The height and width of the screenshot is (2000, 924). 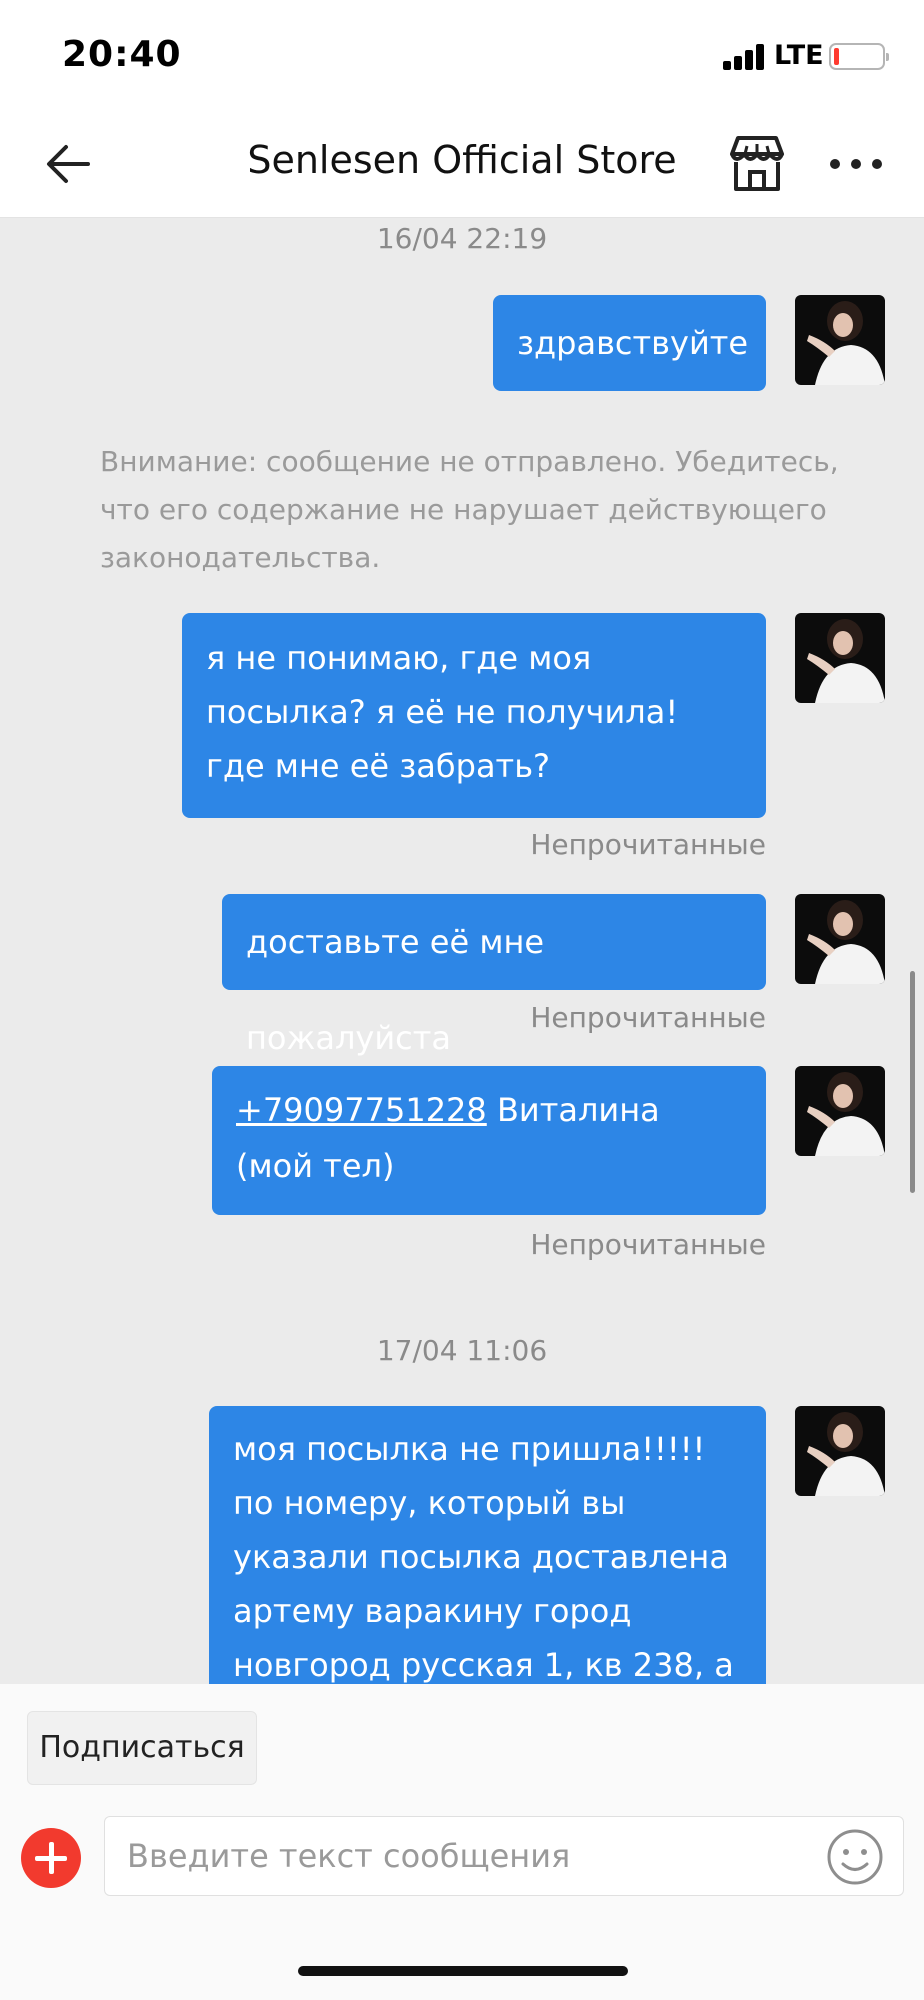 What do you see at coordinates (467, 1856) in the screenshot?
I see `message-input` at bounding box center [467, 1856].